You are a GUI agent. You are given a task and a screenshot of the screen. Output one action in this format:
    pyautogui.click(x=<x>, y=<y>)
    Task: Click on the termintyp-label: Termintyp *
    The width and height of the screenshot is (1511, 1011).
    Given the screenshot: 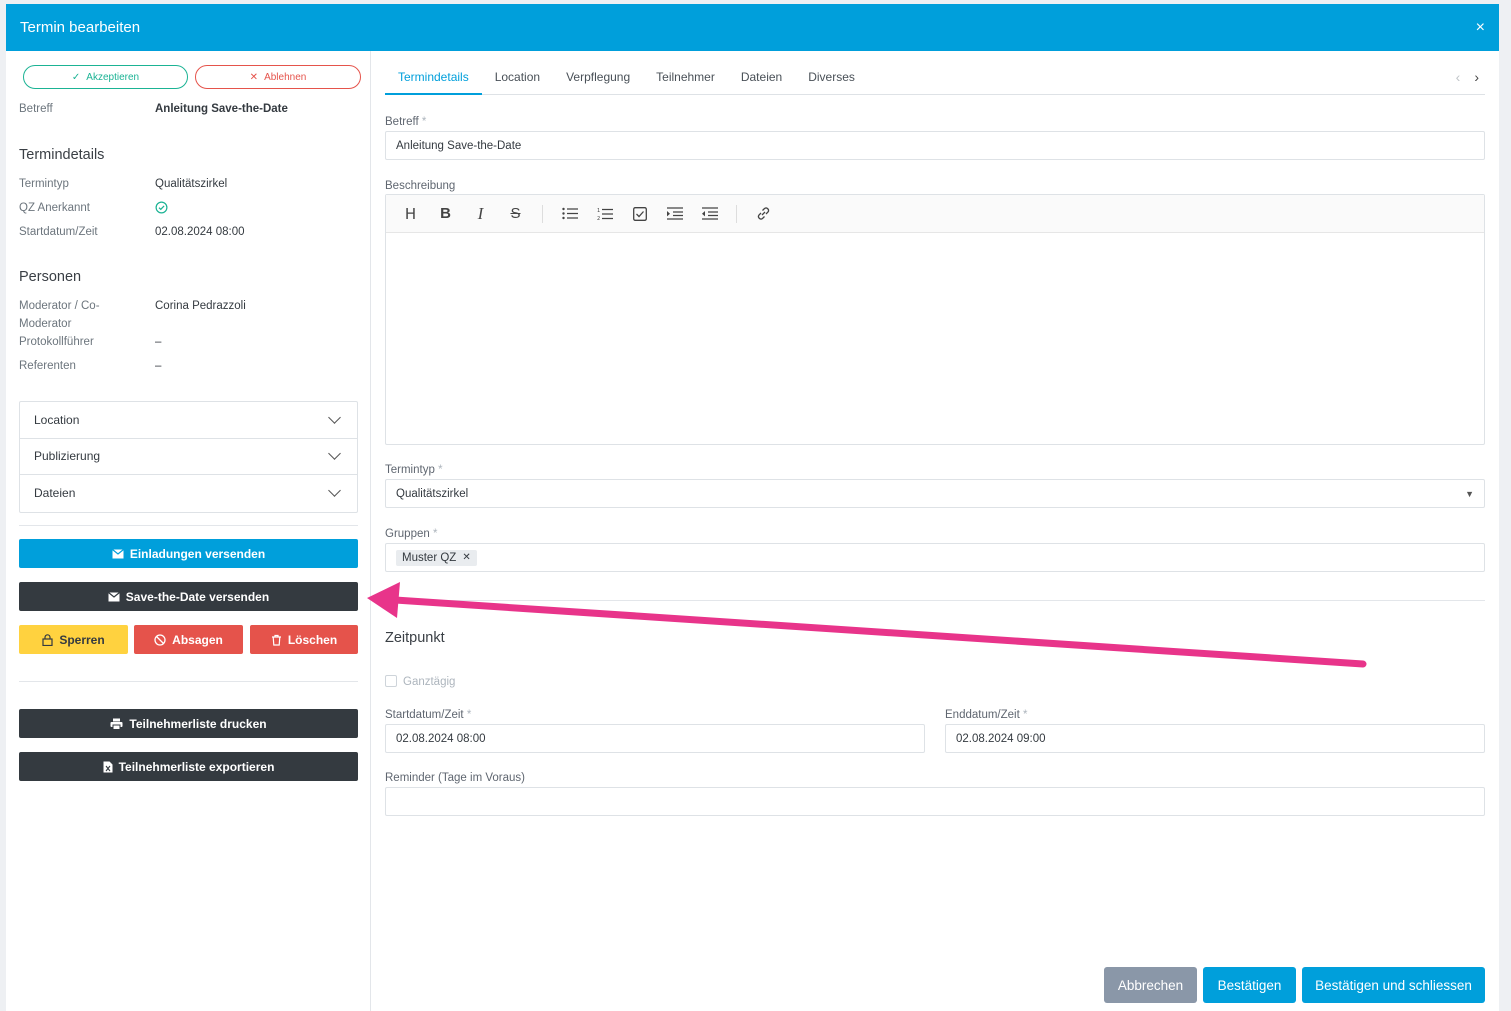 What is the action you would take?
    pyautogui.click(x=414, y=470)
    